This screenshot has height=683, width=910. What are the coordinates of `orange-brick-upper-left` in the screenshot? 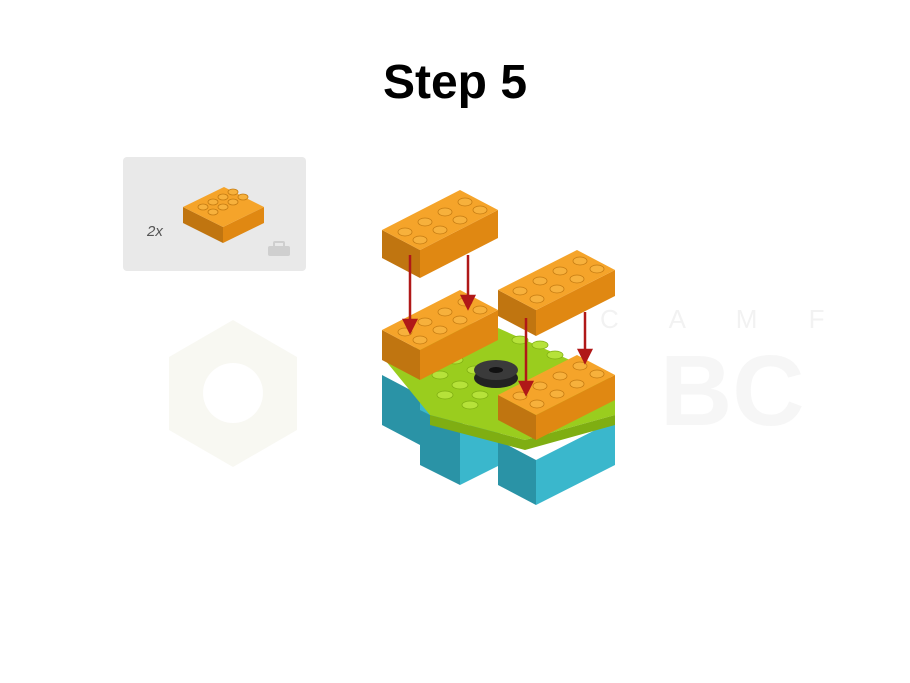 It's located at (440, 234).